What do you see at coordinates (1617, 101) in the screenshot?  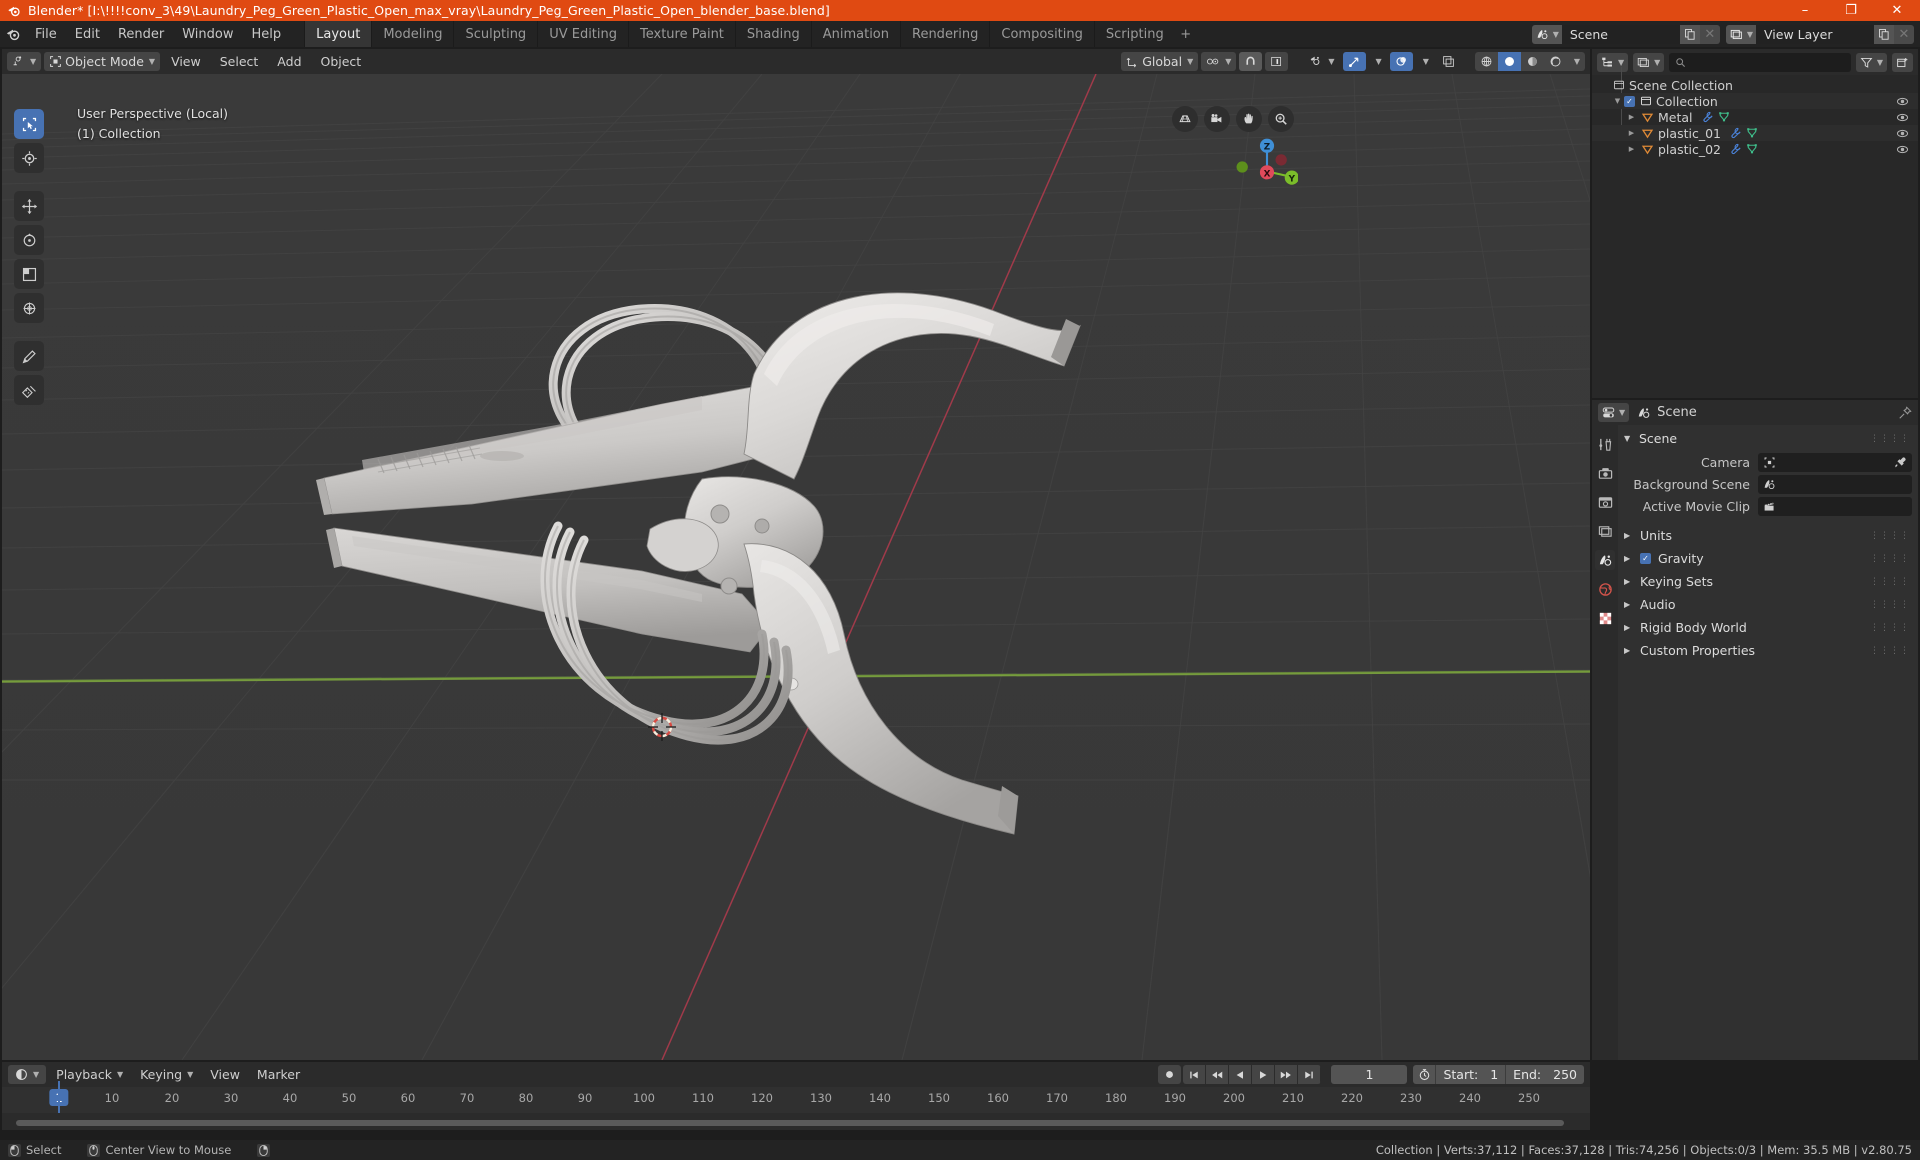 I see `disclosure-triangle-icon: ▼` at bounding box center [1617, 101].